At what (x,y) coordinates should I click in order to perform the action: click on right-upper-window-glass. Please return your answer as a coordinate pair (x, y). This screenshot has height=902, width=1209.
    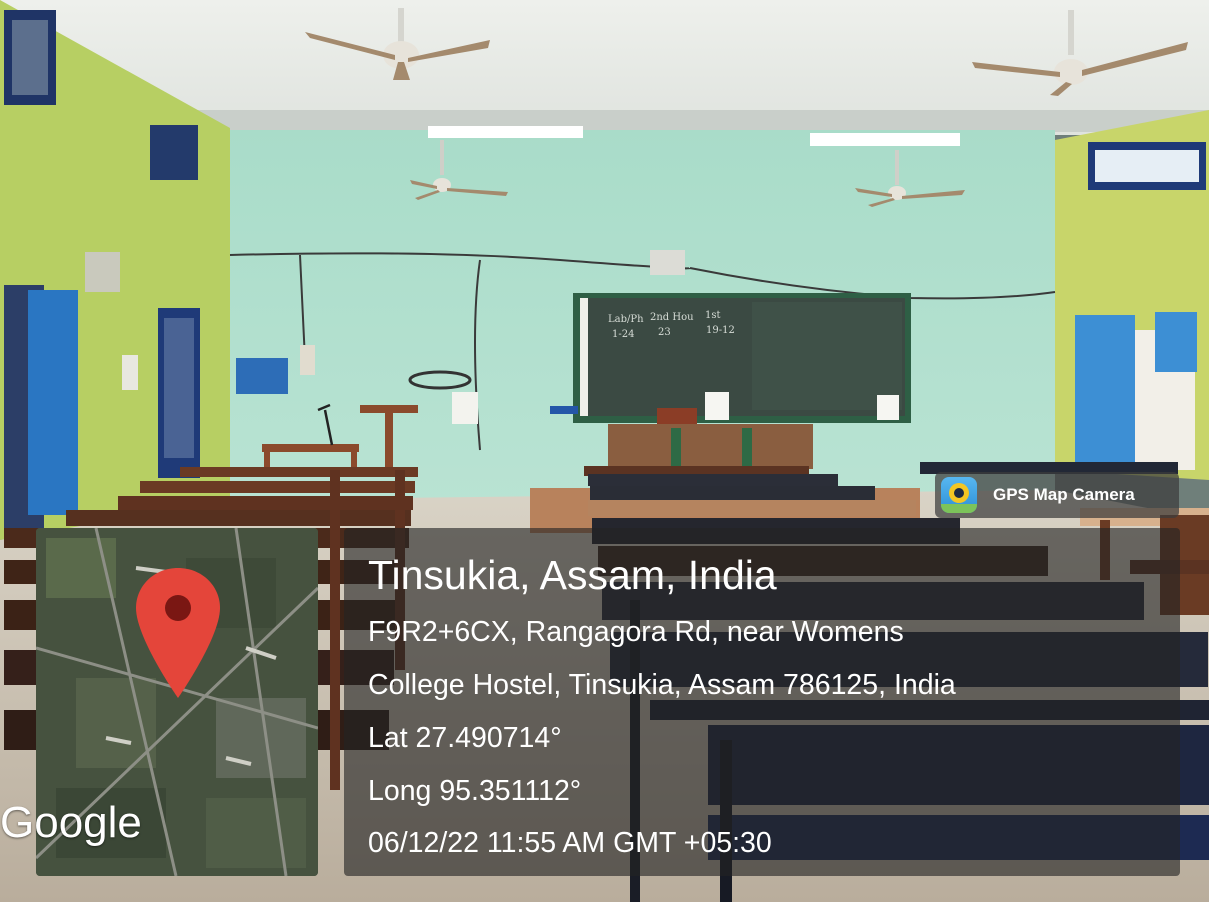
    Looking at the image, I should click on (1147, 166).